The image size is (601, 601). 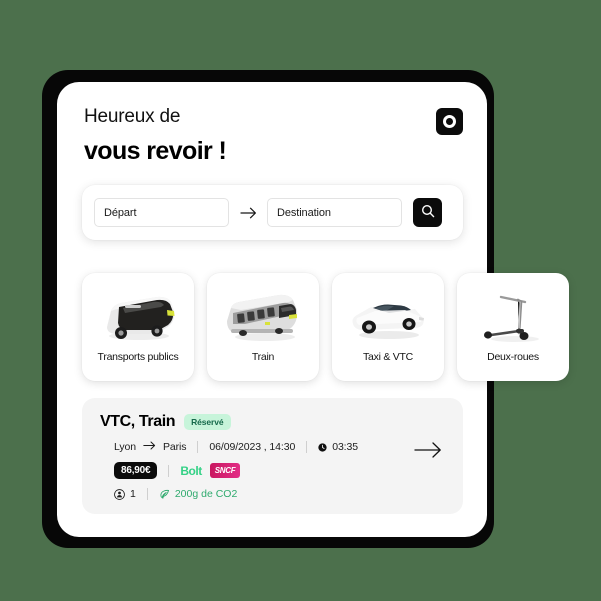 What do you see at coordinates (132, 116) in the screenshot?
I see `headline-greeting: Heureux de` at bounding box center [132, 116].